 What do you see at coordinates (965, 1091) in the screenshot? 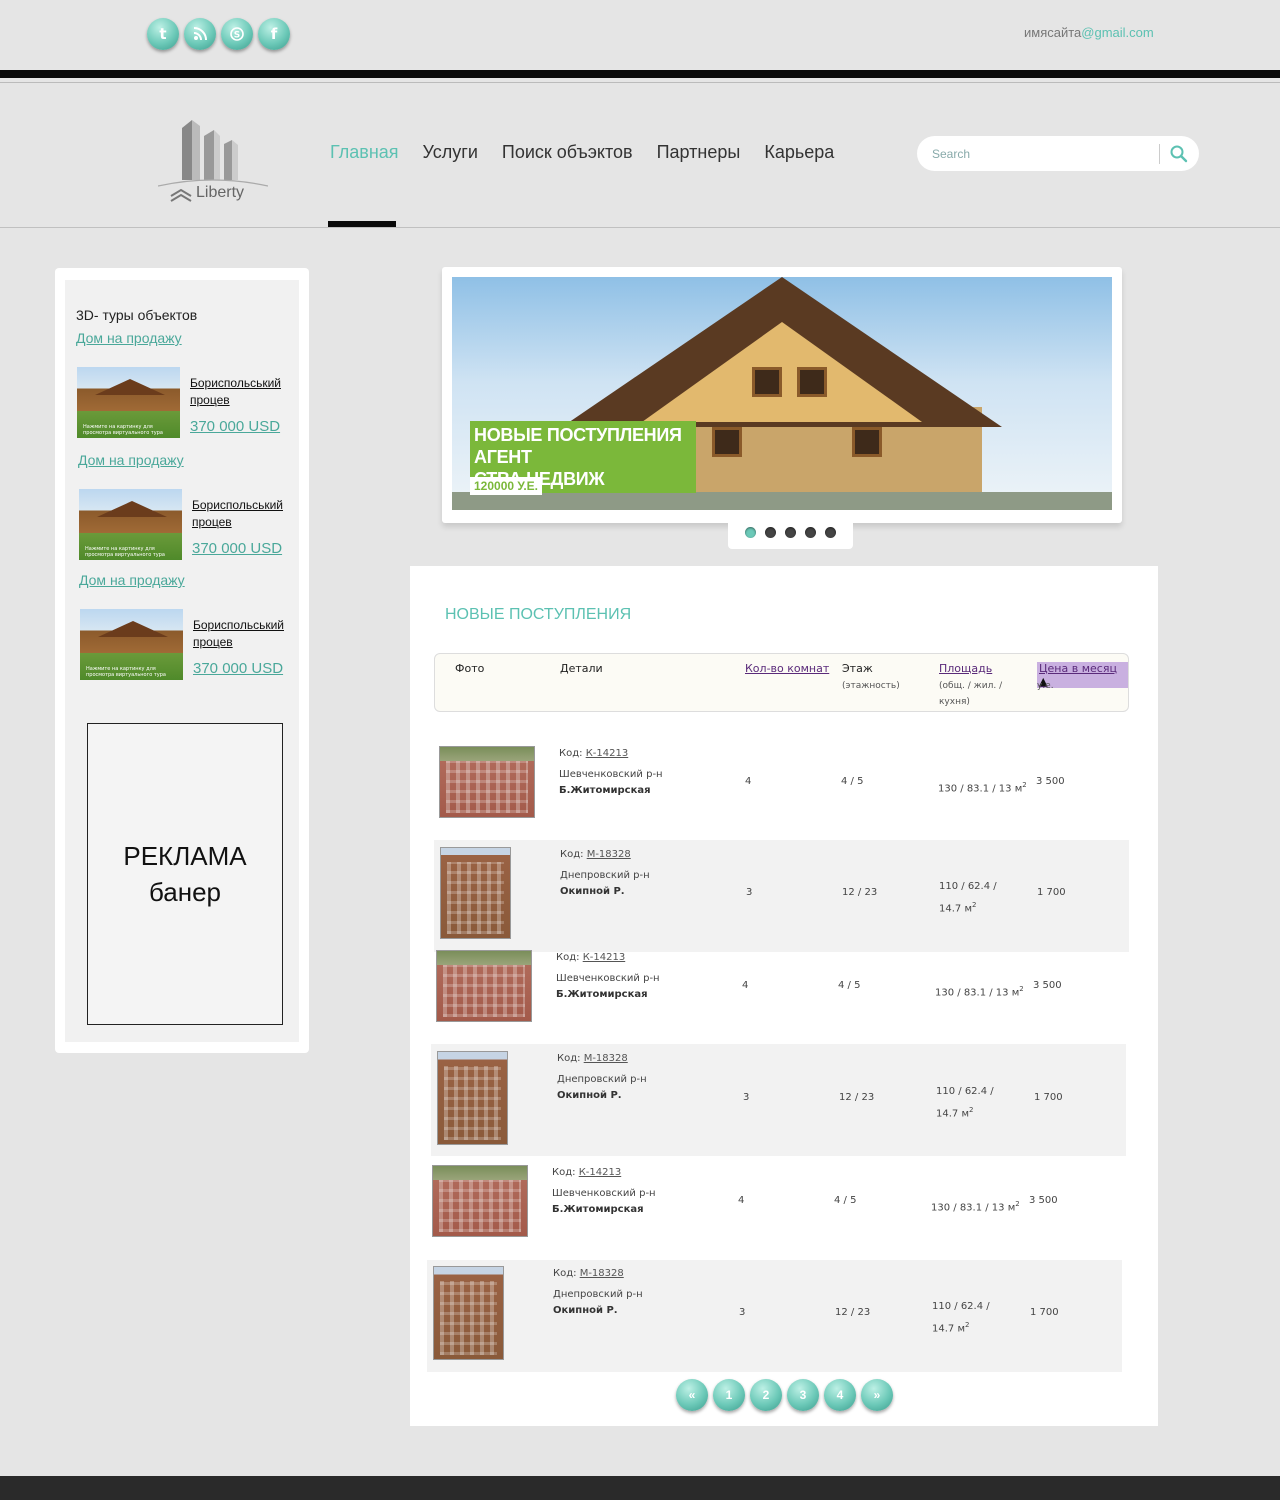
I see `area-line: 110 / 62.4 /` at bounding box center [965, 1091].